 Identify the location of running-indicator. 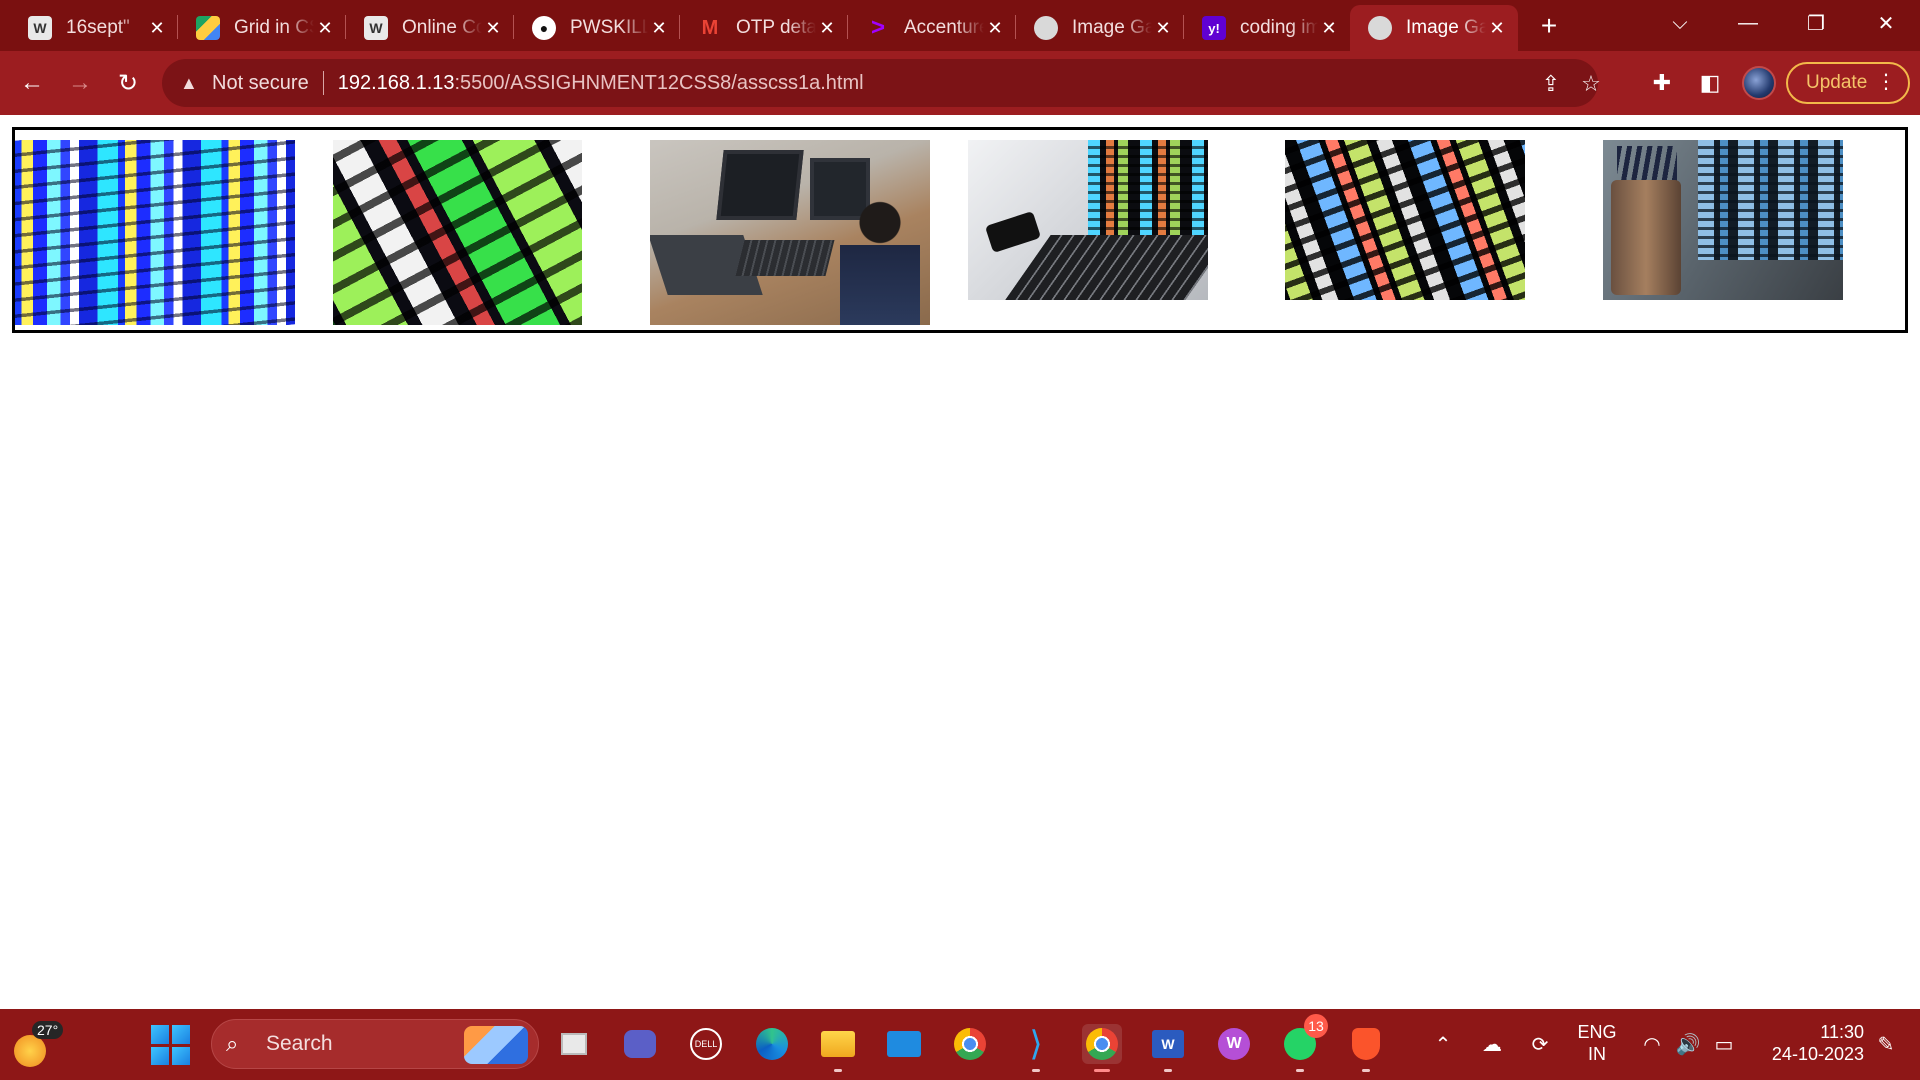
(1366, 1070).